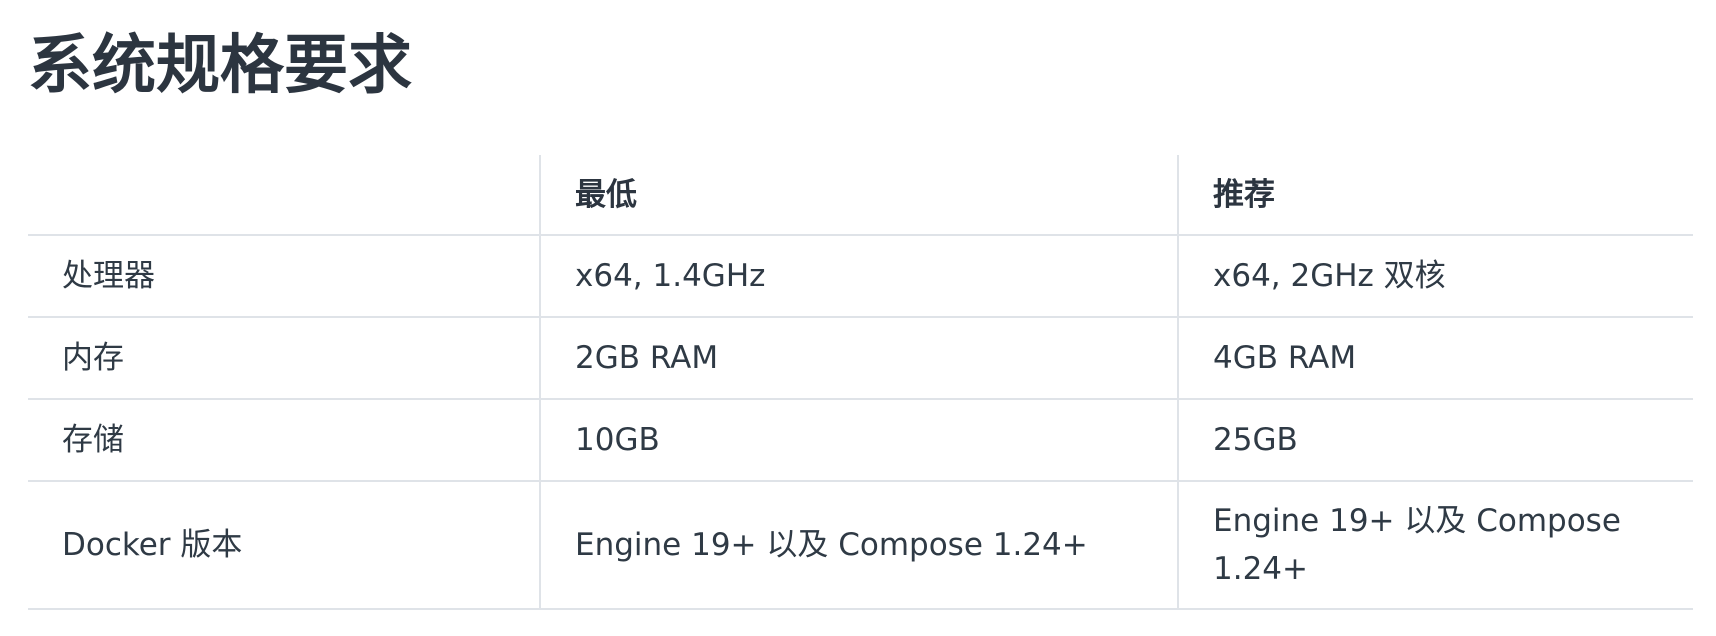 The width and height of the screenshot is (1716, 636). I want to click on table-row: 处理器 x64, 1.4GHz x64, 2GHz 双核, so click(860, 276).